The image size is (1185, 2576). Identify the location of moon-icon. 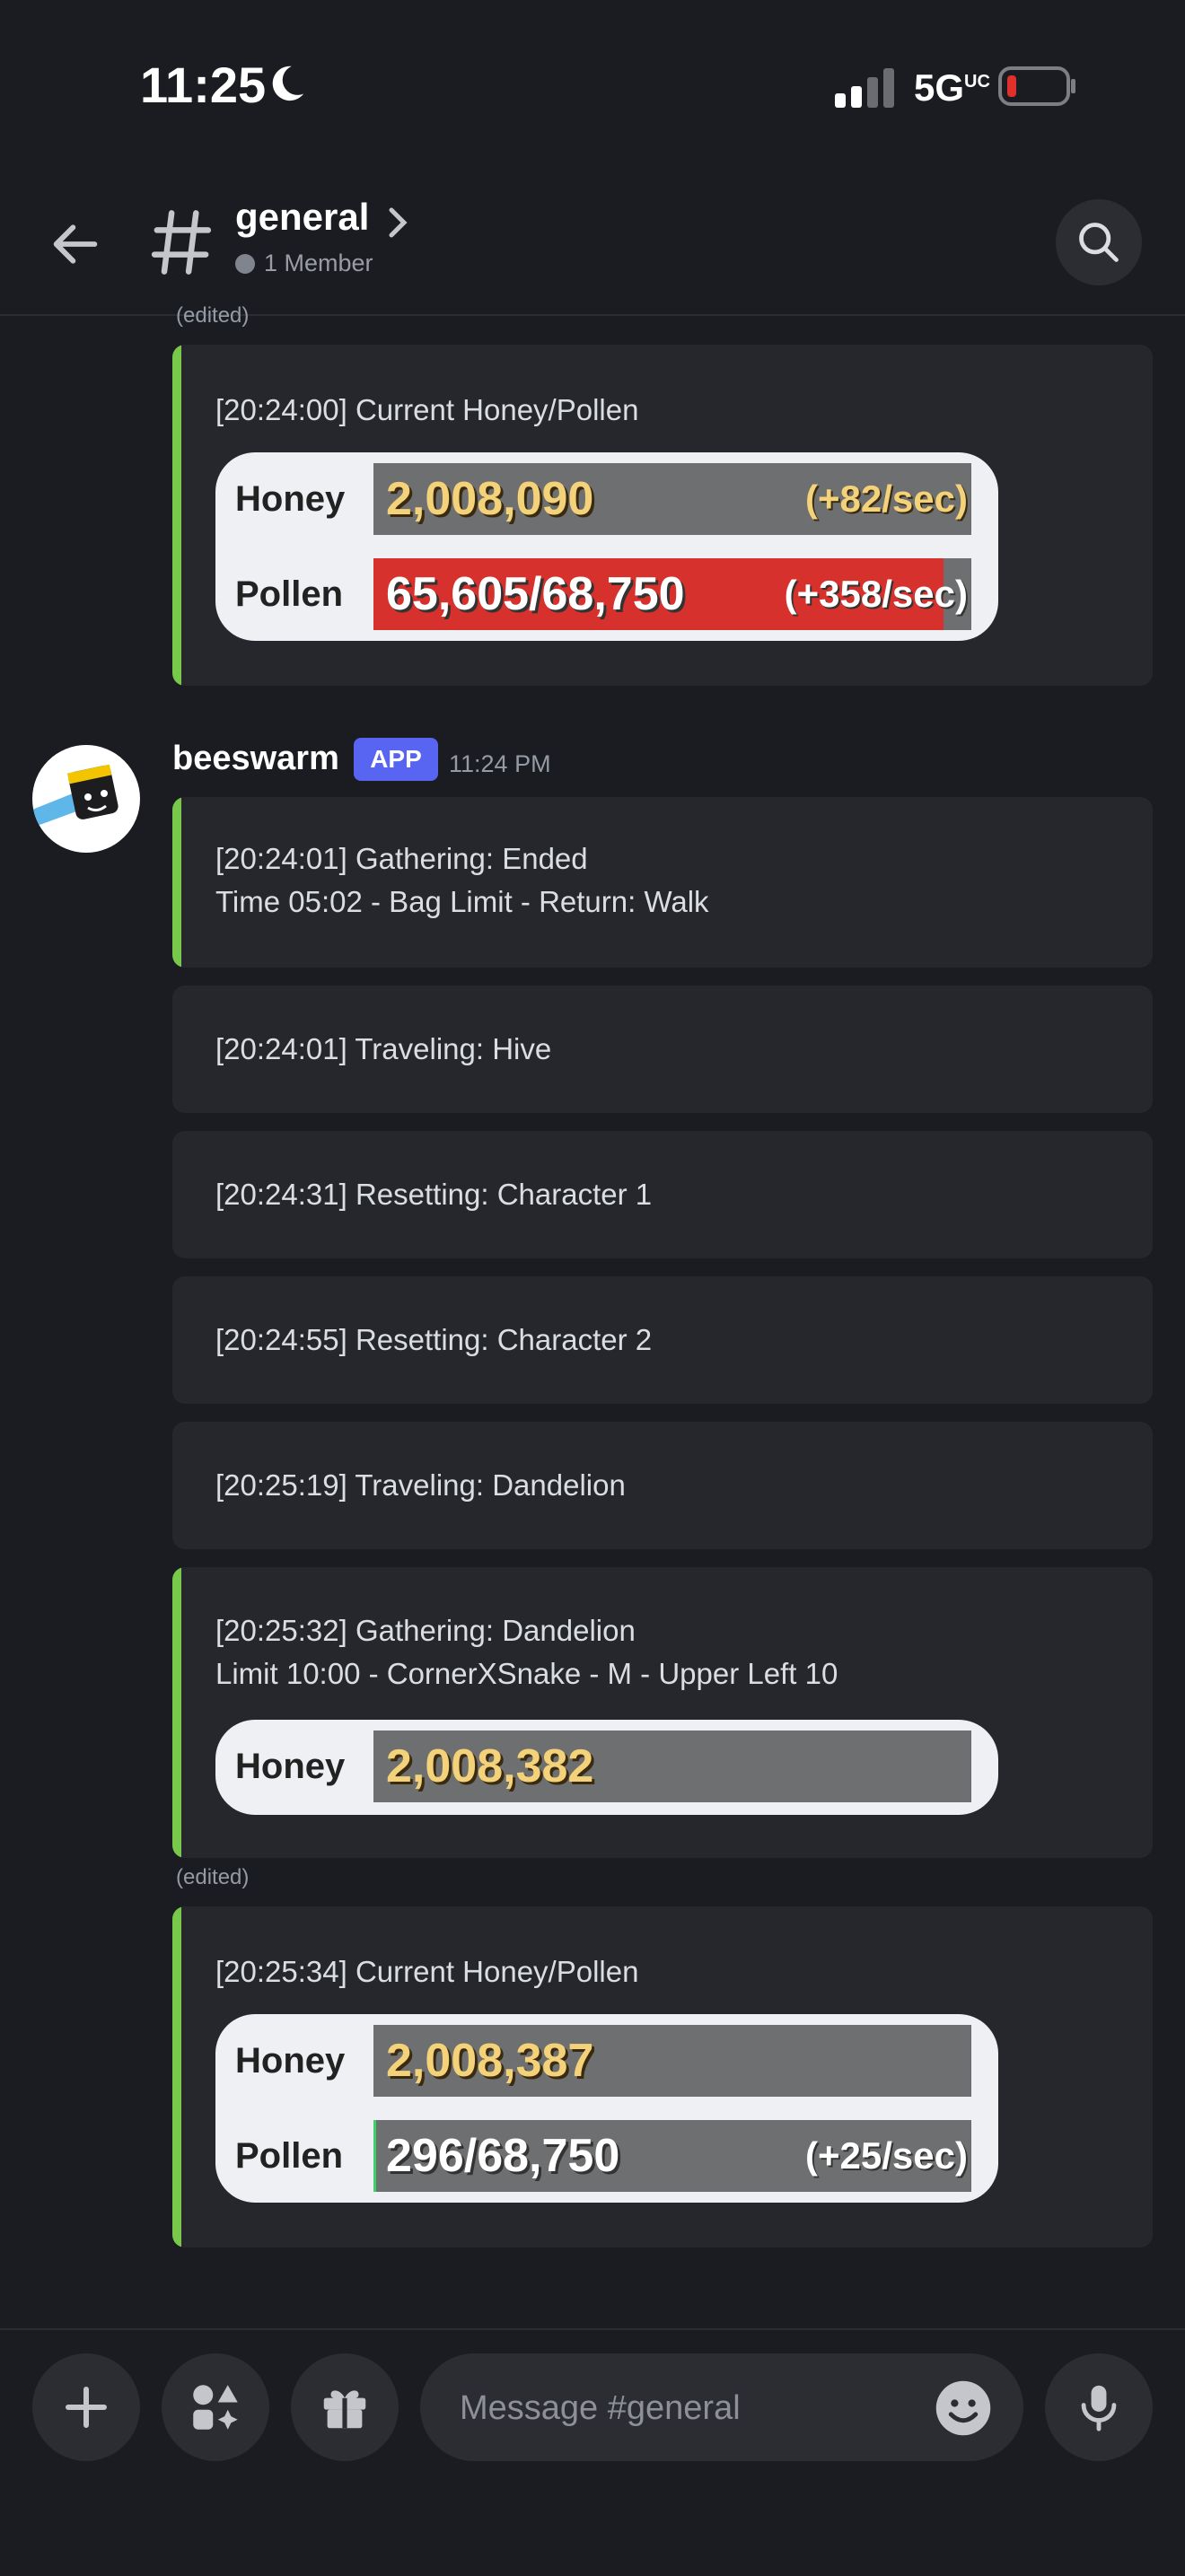
(288, 83).